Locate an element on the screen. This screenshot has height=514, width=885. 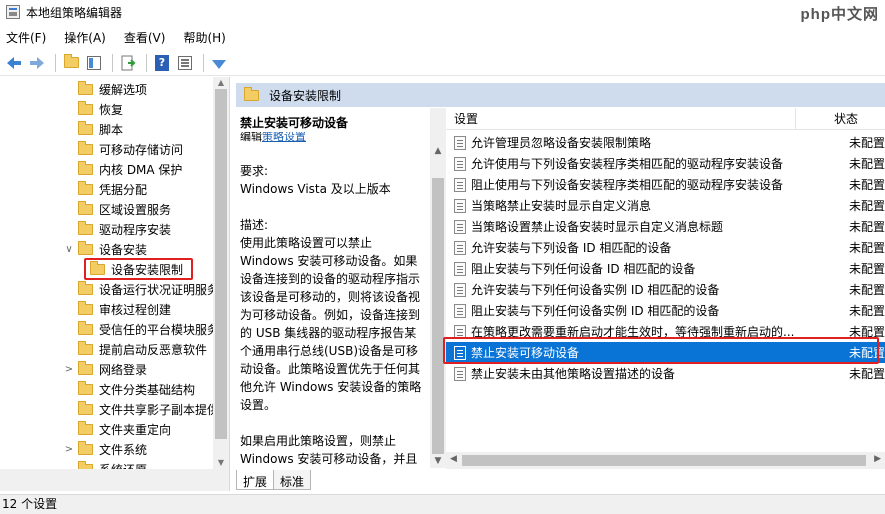
tree-item: > 文件系统 is located at coordinates (104, 449).